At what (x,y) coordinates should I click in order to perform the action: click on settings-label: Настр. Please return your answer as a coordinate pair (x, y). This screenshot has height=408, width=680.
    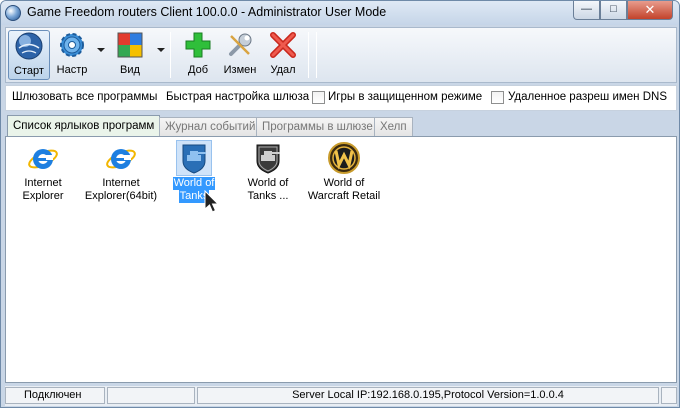
    Looking at the image, I should click on (72, 70).